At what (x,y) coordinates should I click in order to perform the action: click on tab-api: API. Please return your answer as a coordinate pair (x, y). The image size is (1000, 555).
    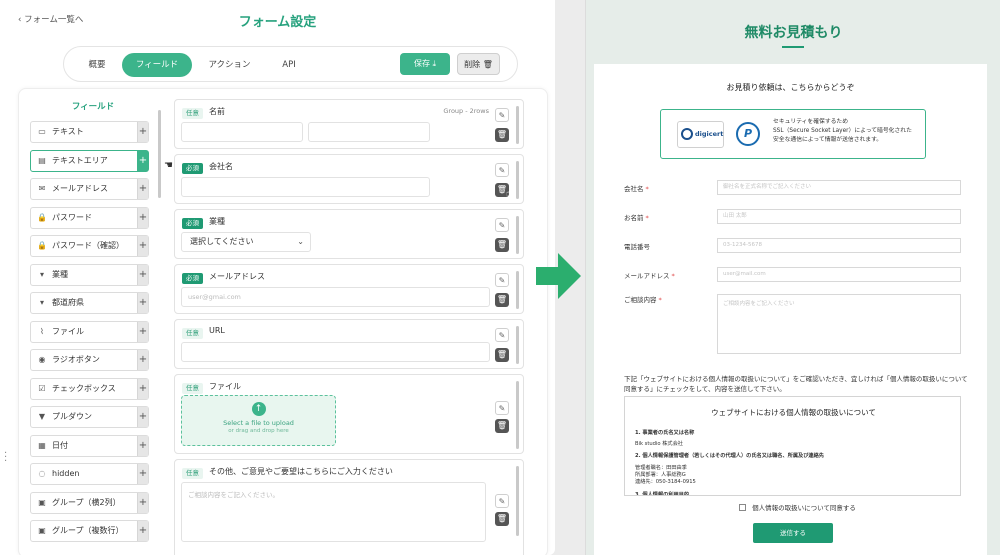
    Looking at the image, I should click on (289, 65).